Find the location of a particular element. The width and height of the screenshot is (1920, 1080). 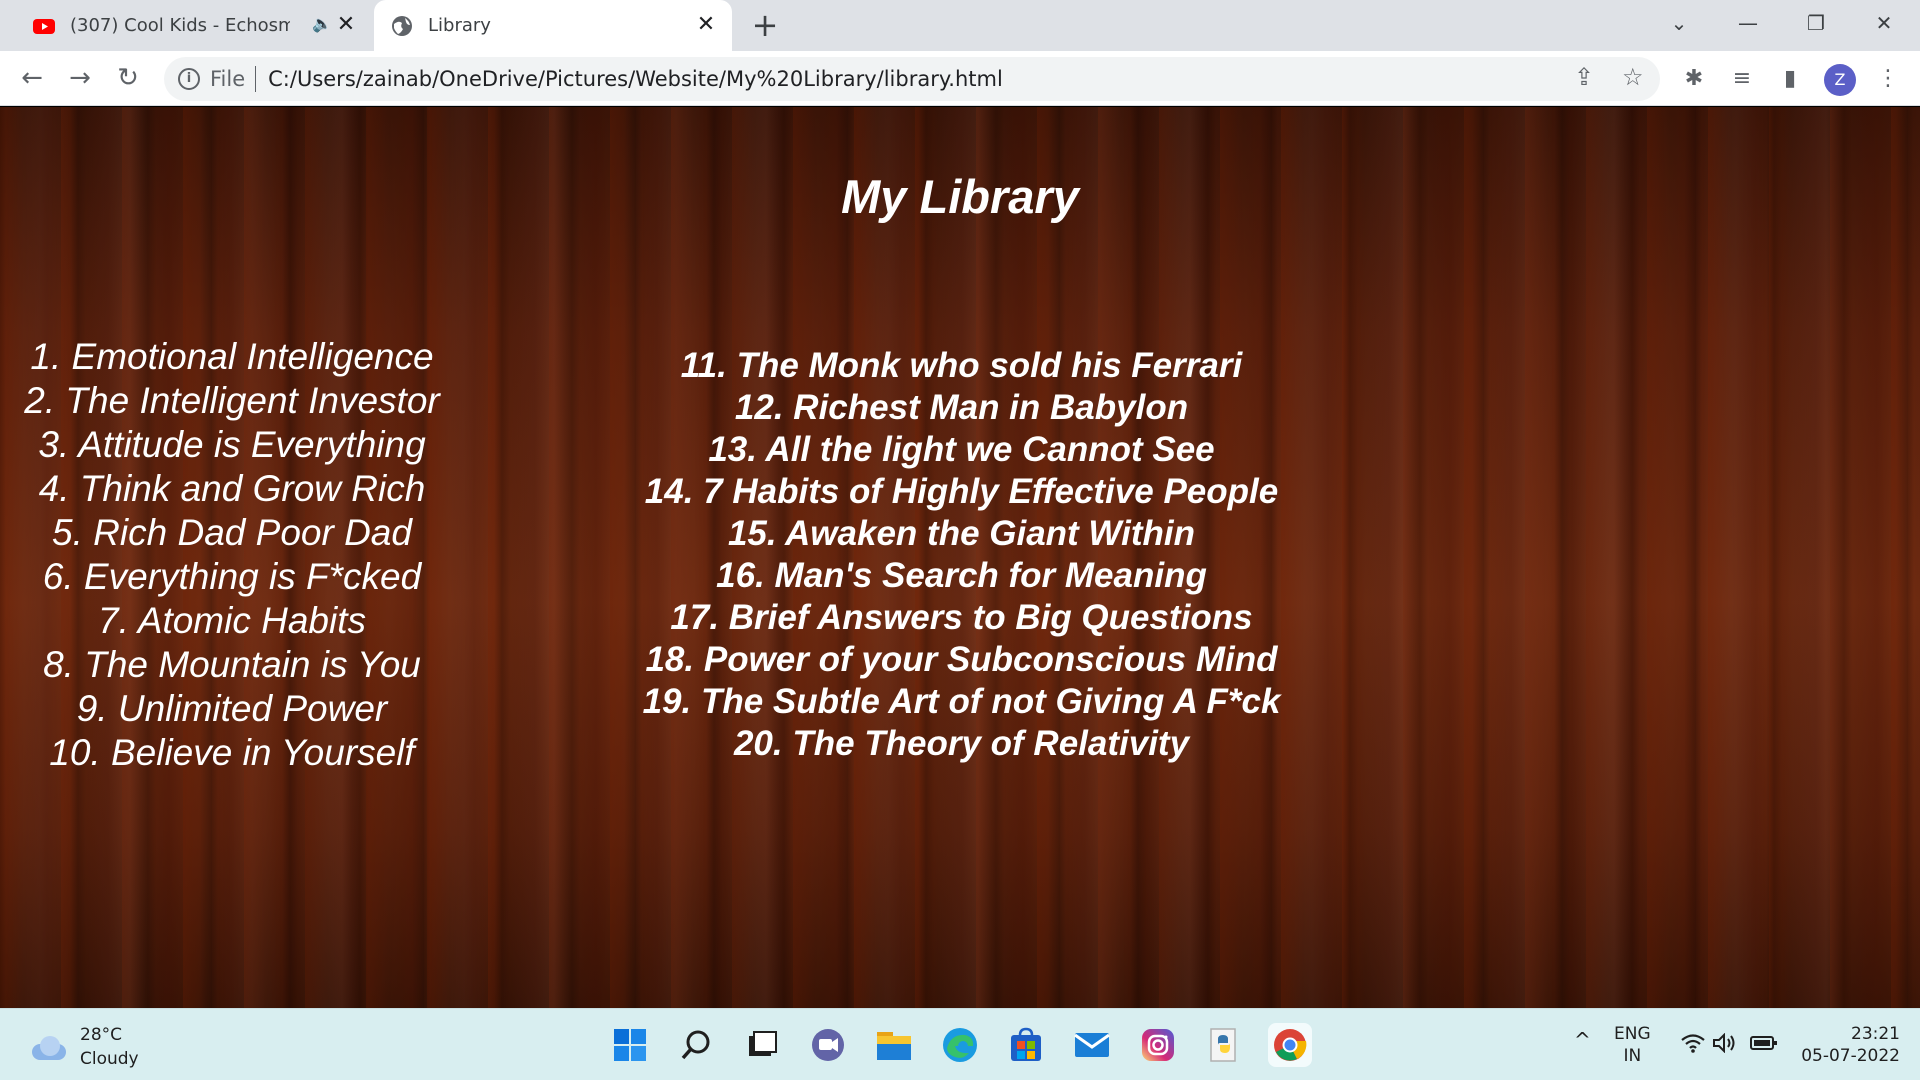

chrome-menu-icon: ⋮ is located at coordinates (1888, 79).